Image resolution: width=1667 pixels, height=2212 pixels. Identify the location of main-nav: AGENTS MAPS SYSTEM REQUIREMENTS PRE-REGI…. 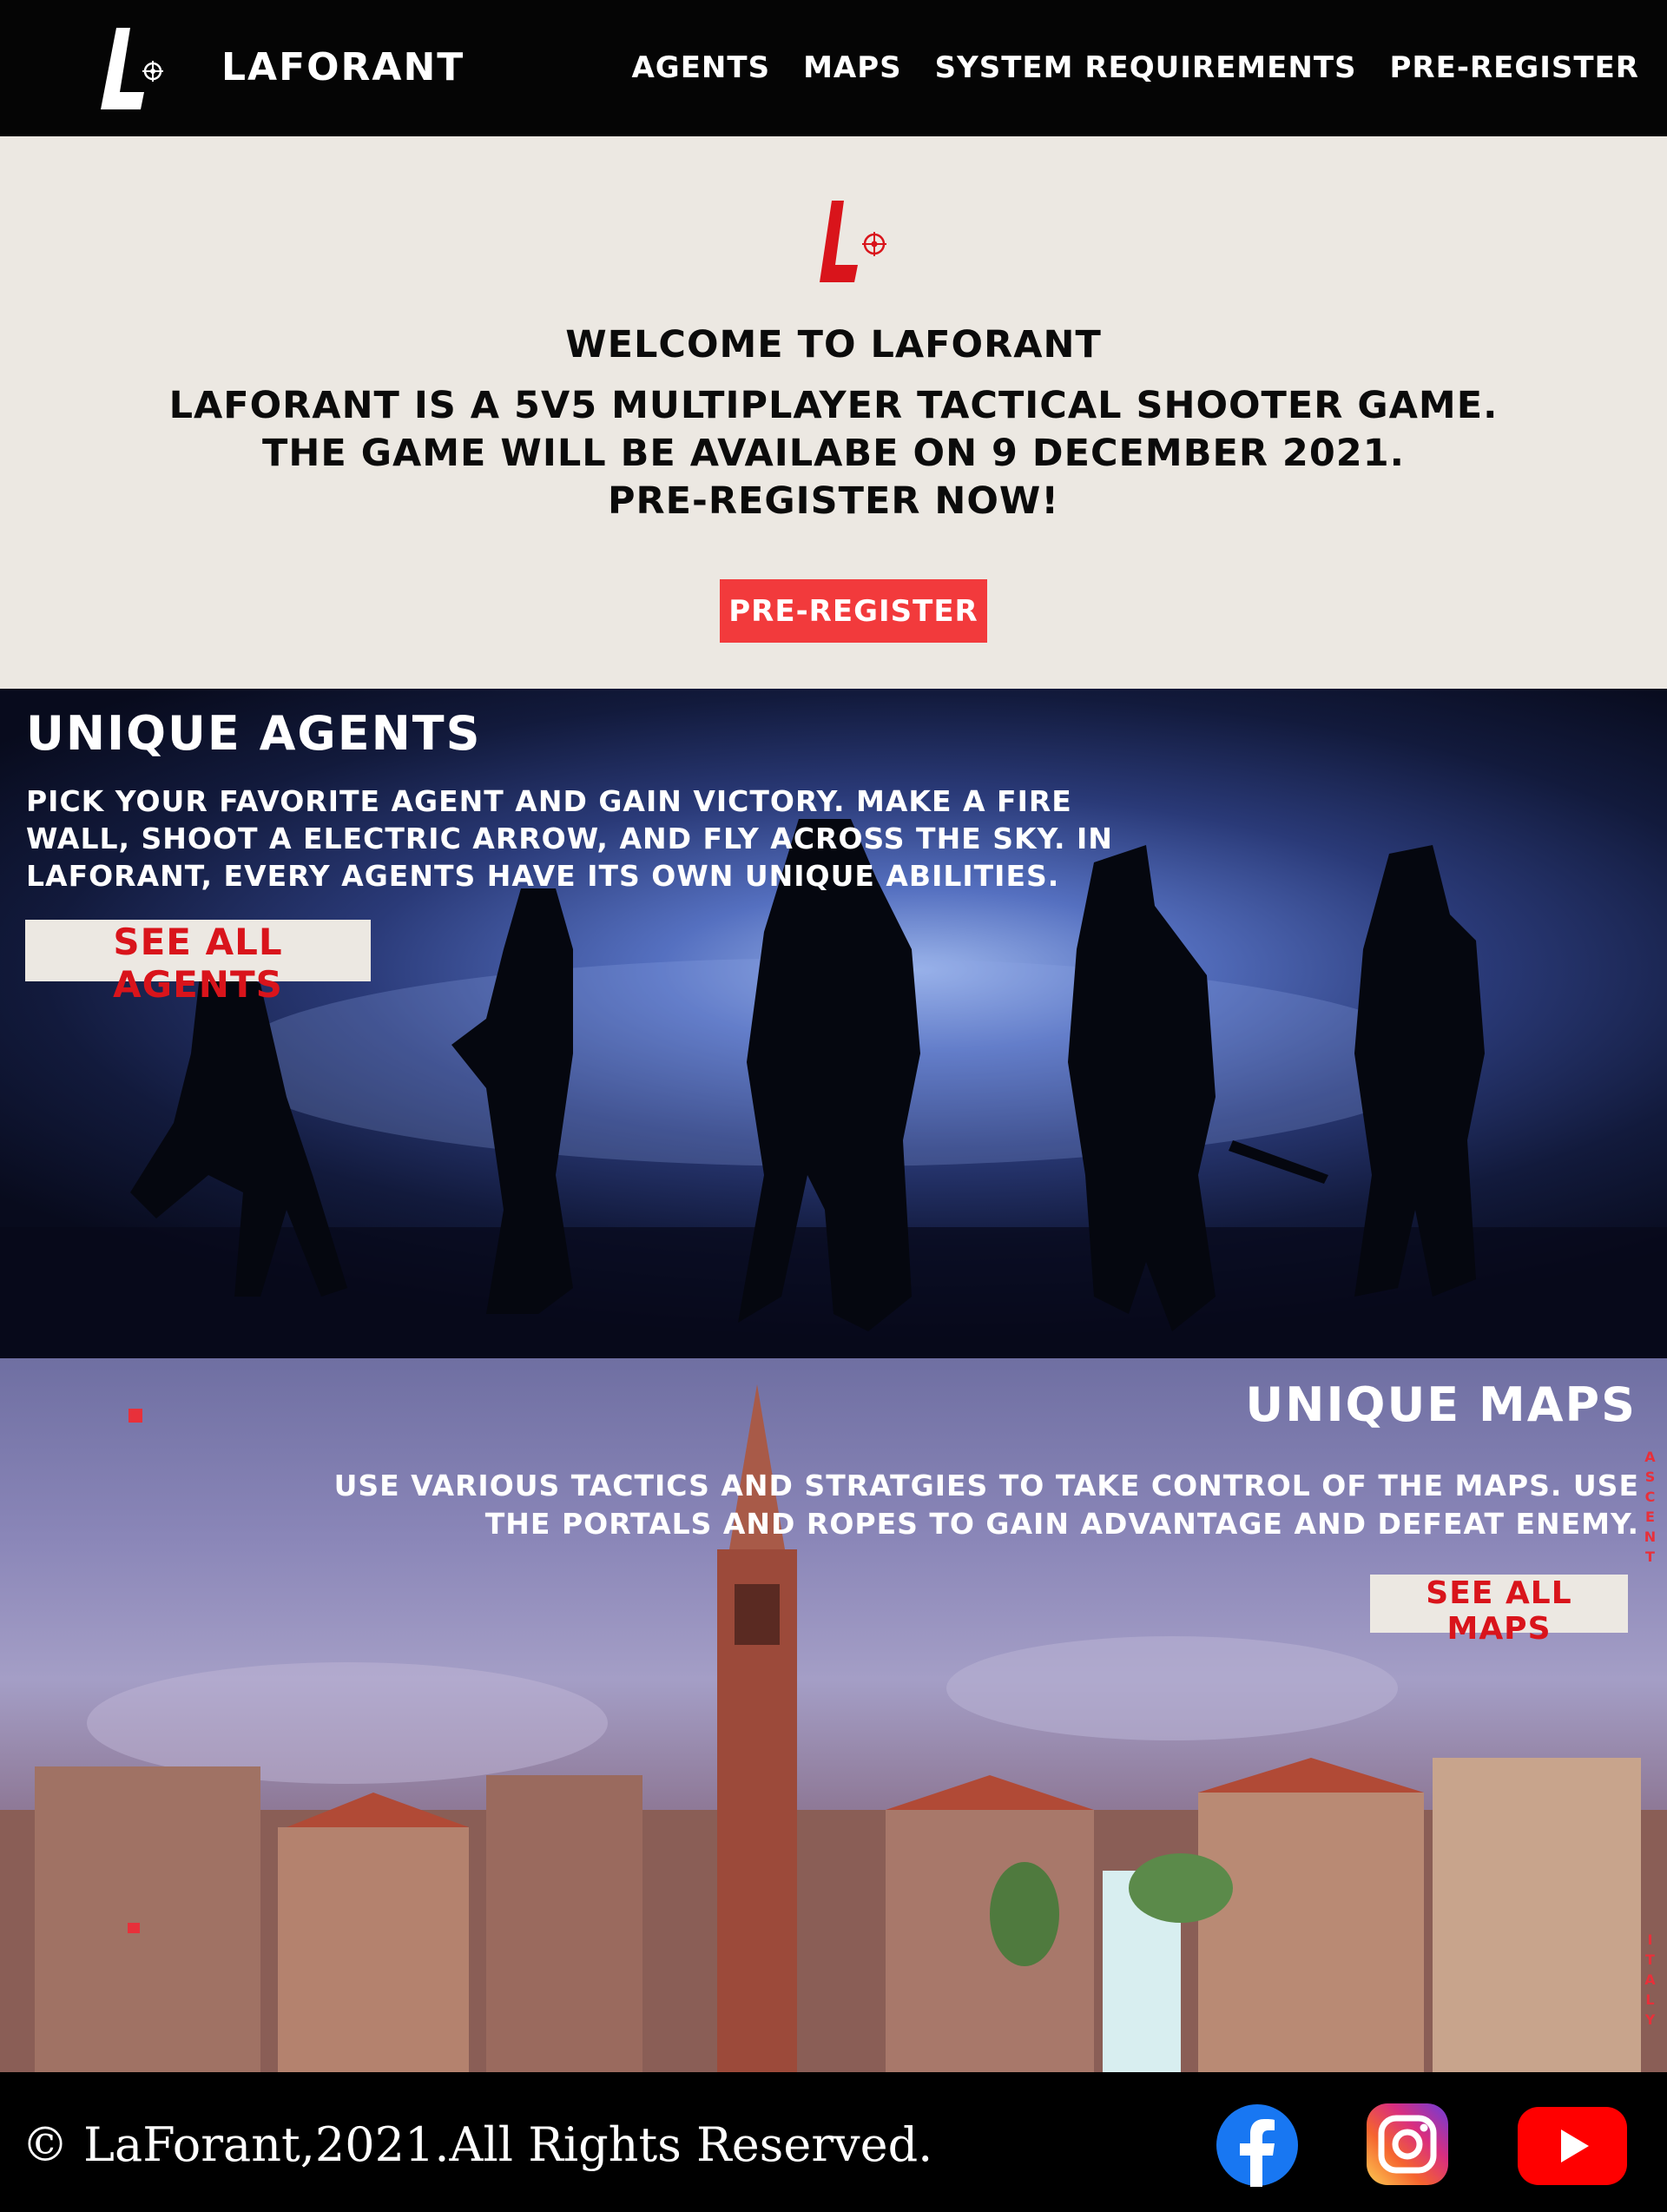
(1135, 67).